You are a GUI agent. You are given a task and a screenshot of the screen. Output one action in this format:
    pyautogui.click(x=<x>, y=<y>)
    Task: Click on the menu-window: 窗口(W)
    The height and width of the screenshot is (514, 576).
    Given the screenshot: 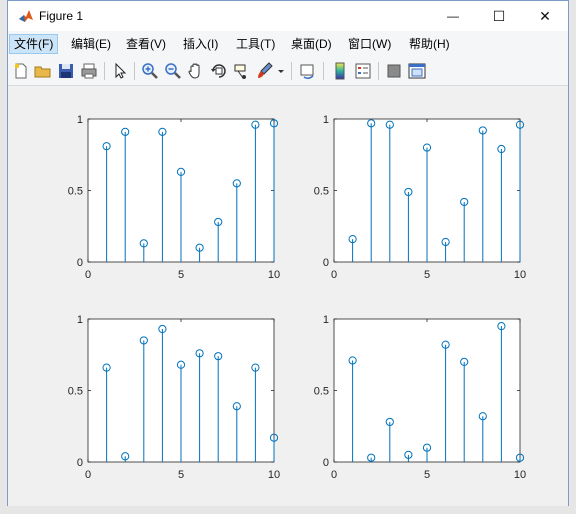 What is the action you would take?
    pyautogui.click(x=369, y=44)
    